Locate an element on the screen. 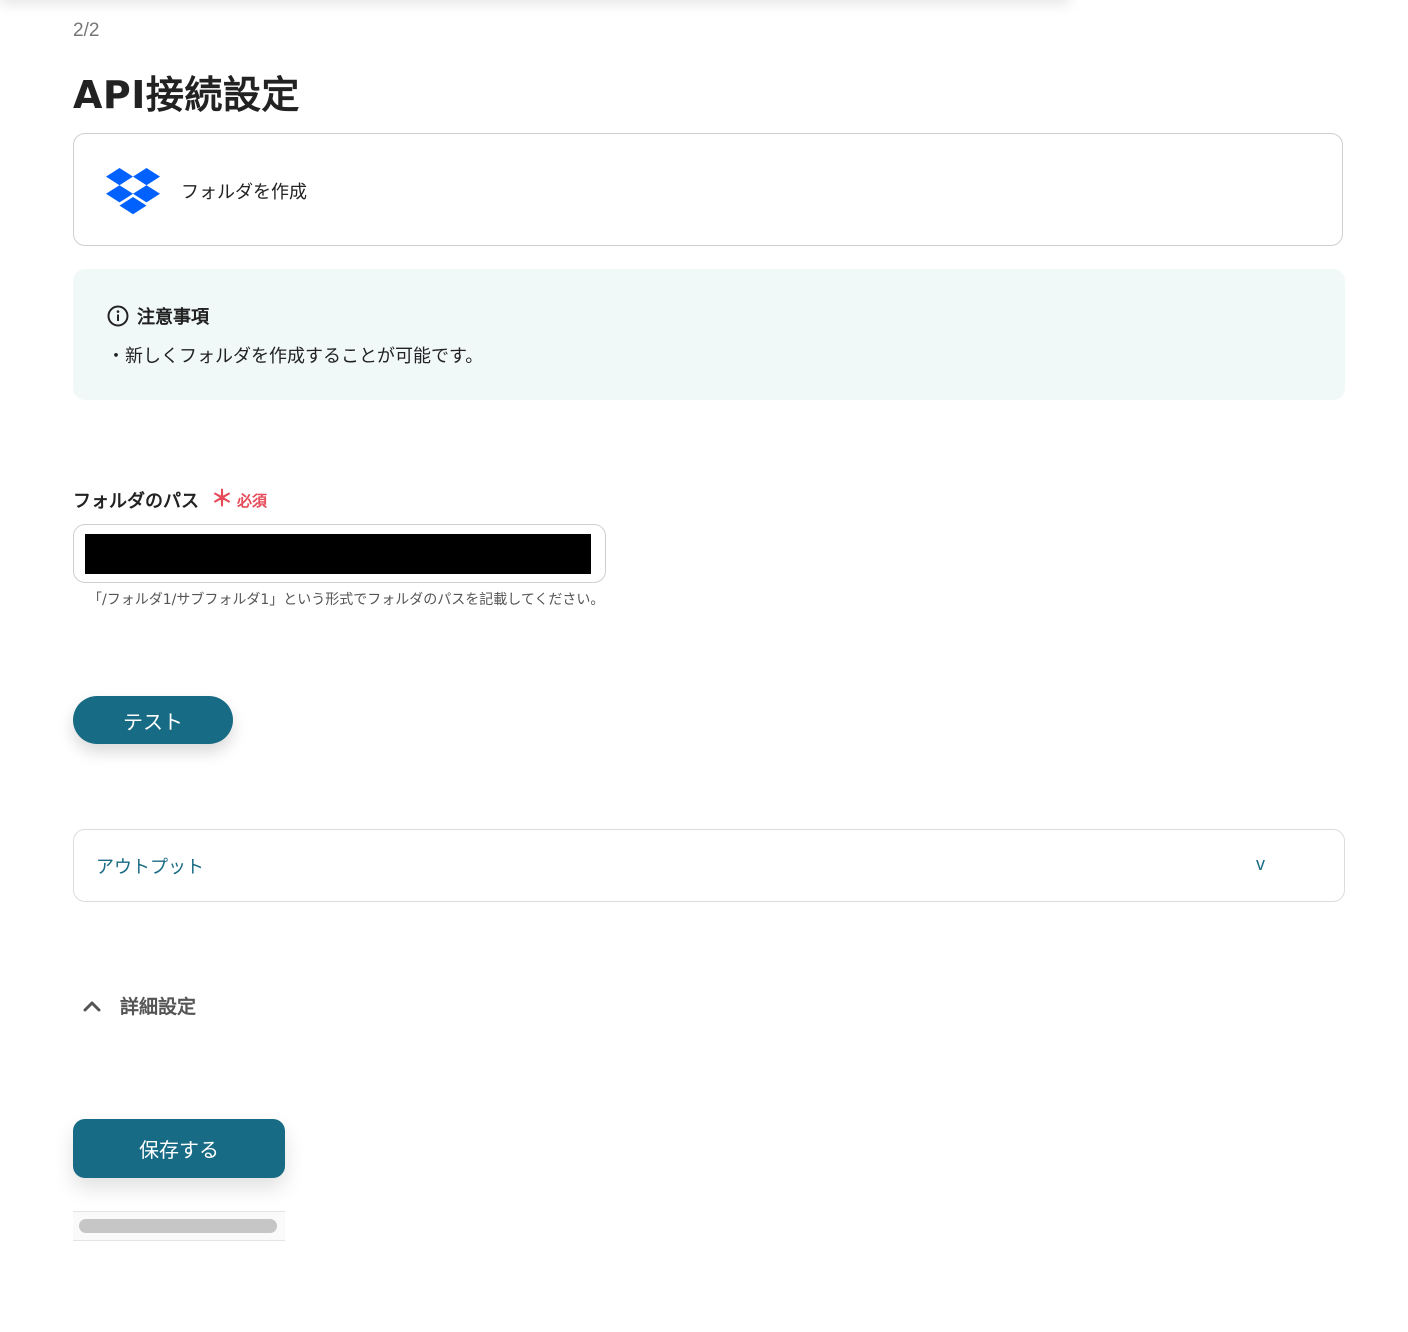 Image resolution: width=1408 pixels, height=1332 pixels. notice-title: 注意事項 is located at coordinates (173, 317).